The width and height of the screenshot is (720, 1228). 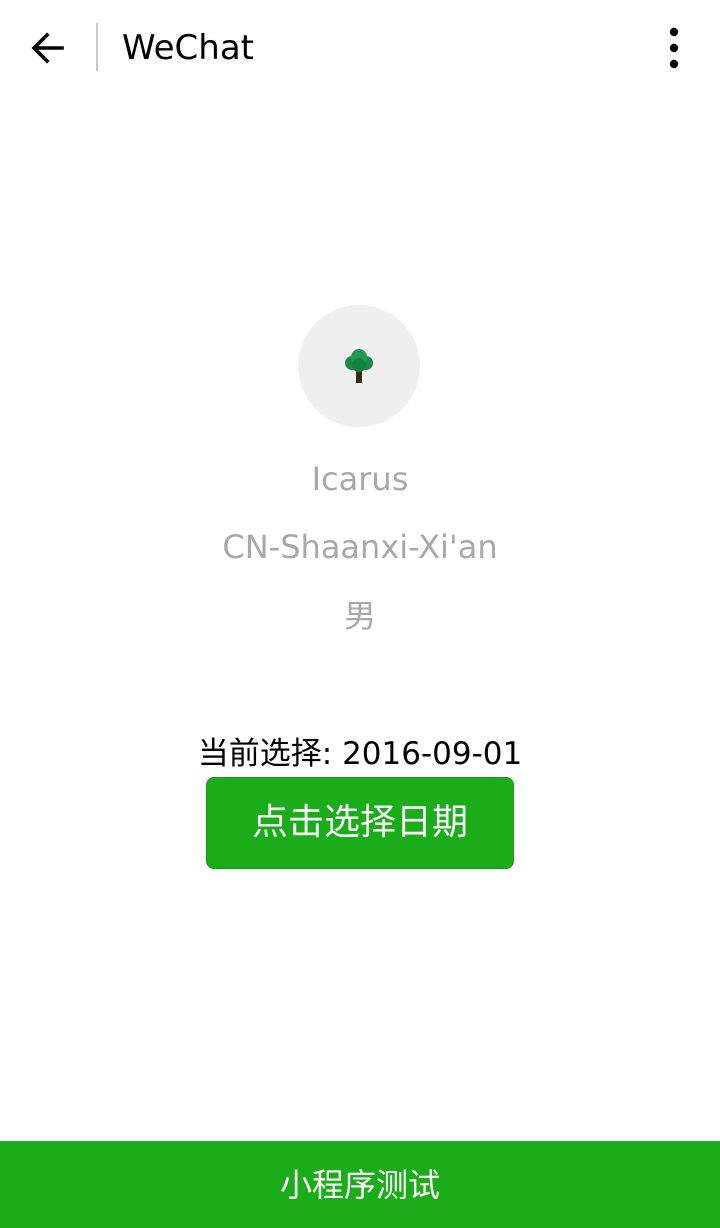 What do you see at coordinates (360, 823) in the screenshot?
I see `select-date-button: 点击选择日期` at bounding box center [360, 823].